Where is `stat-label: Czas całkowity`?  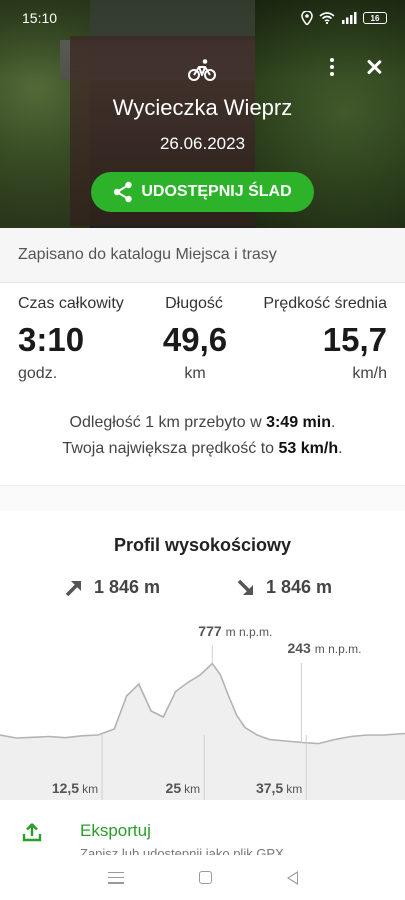 stat-label: Czas całkowity is located at coordinates (71, 303).